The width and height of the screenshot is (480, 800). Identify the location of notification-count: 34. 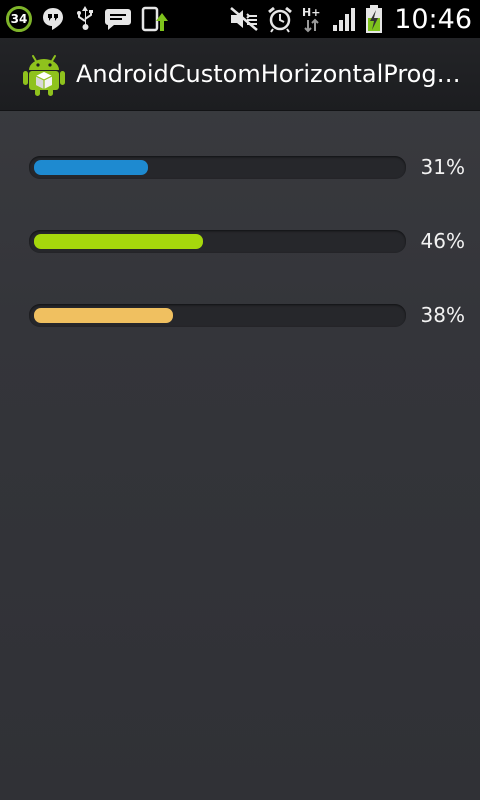
(19, 19).